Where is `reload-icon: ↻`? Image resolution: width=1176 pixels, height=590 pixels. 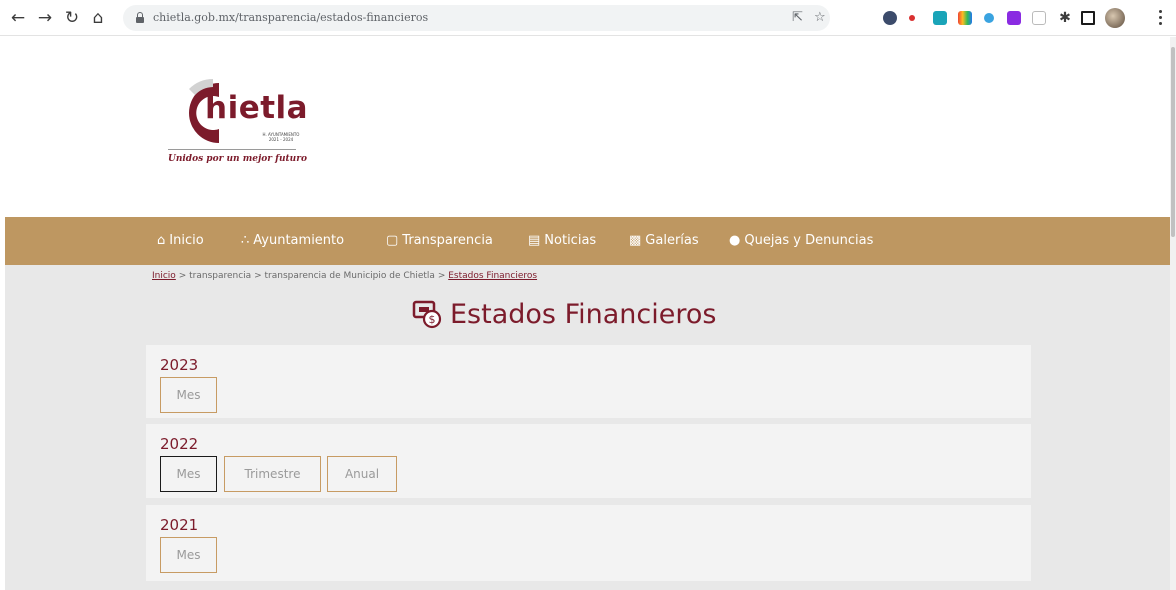 reload-icon: ↻ is located at coordinates (72, 18).